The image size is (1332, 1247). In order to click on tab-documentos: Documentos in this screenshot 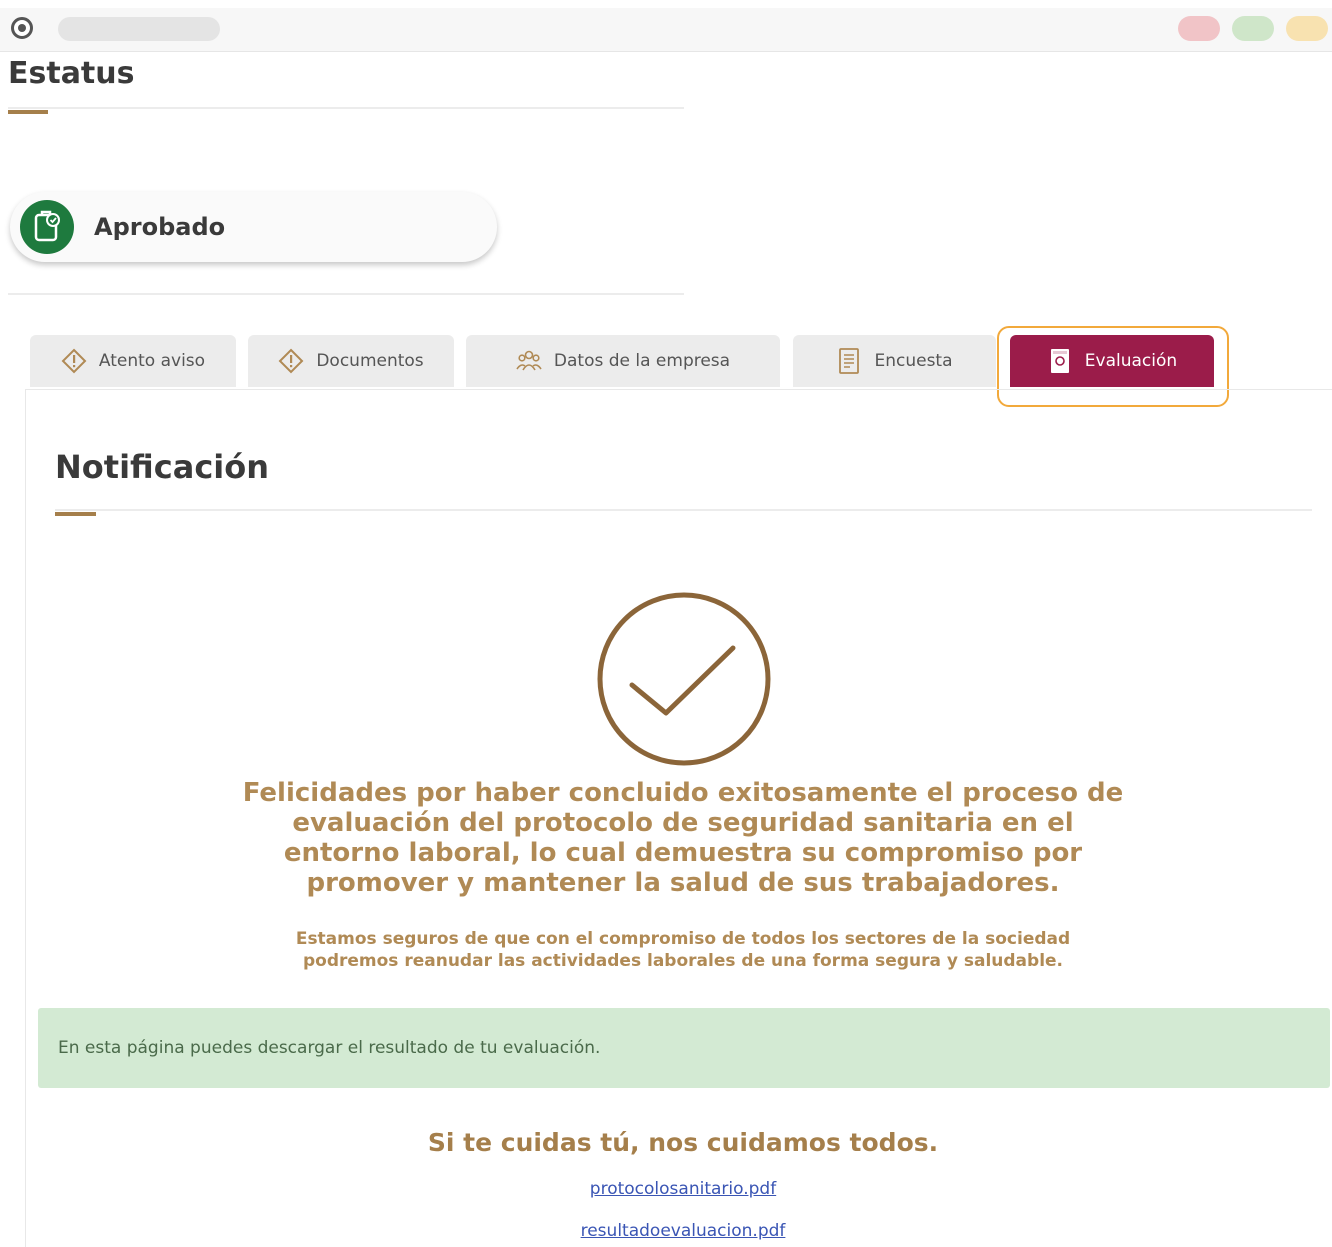, I will do `click(351, 361)`.